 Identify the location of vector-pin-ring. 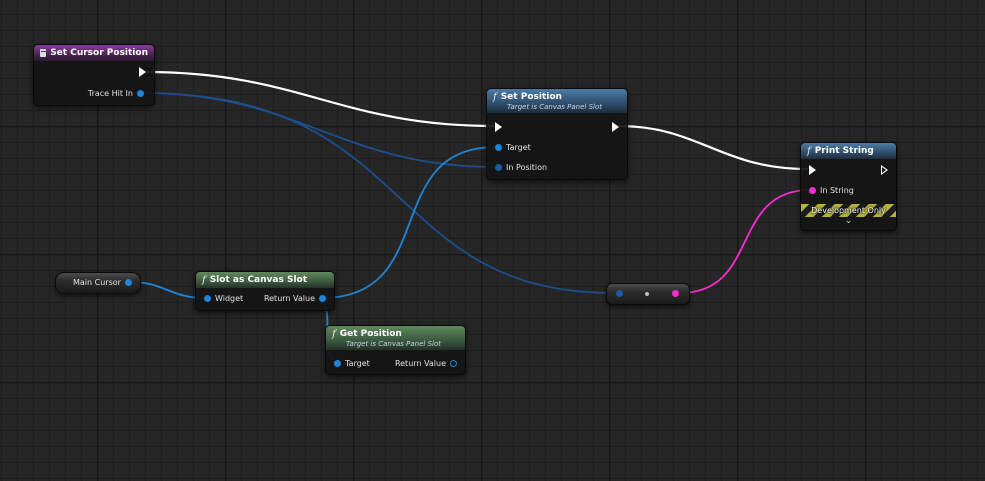
(453, 363).